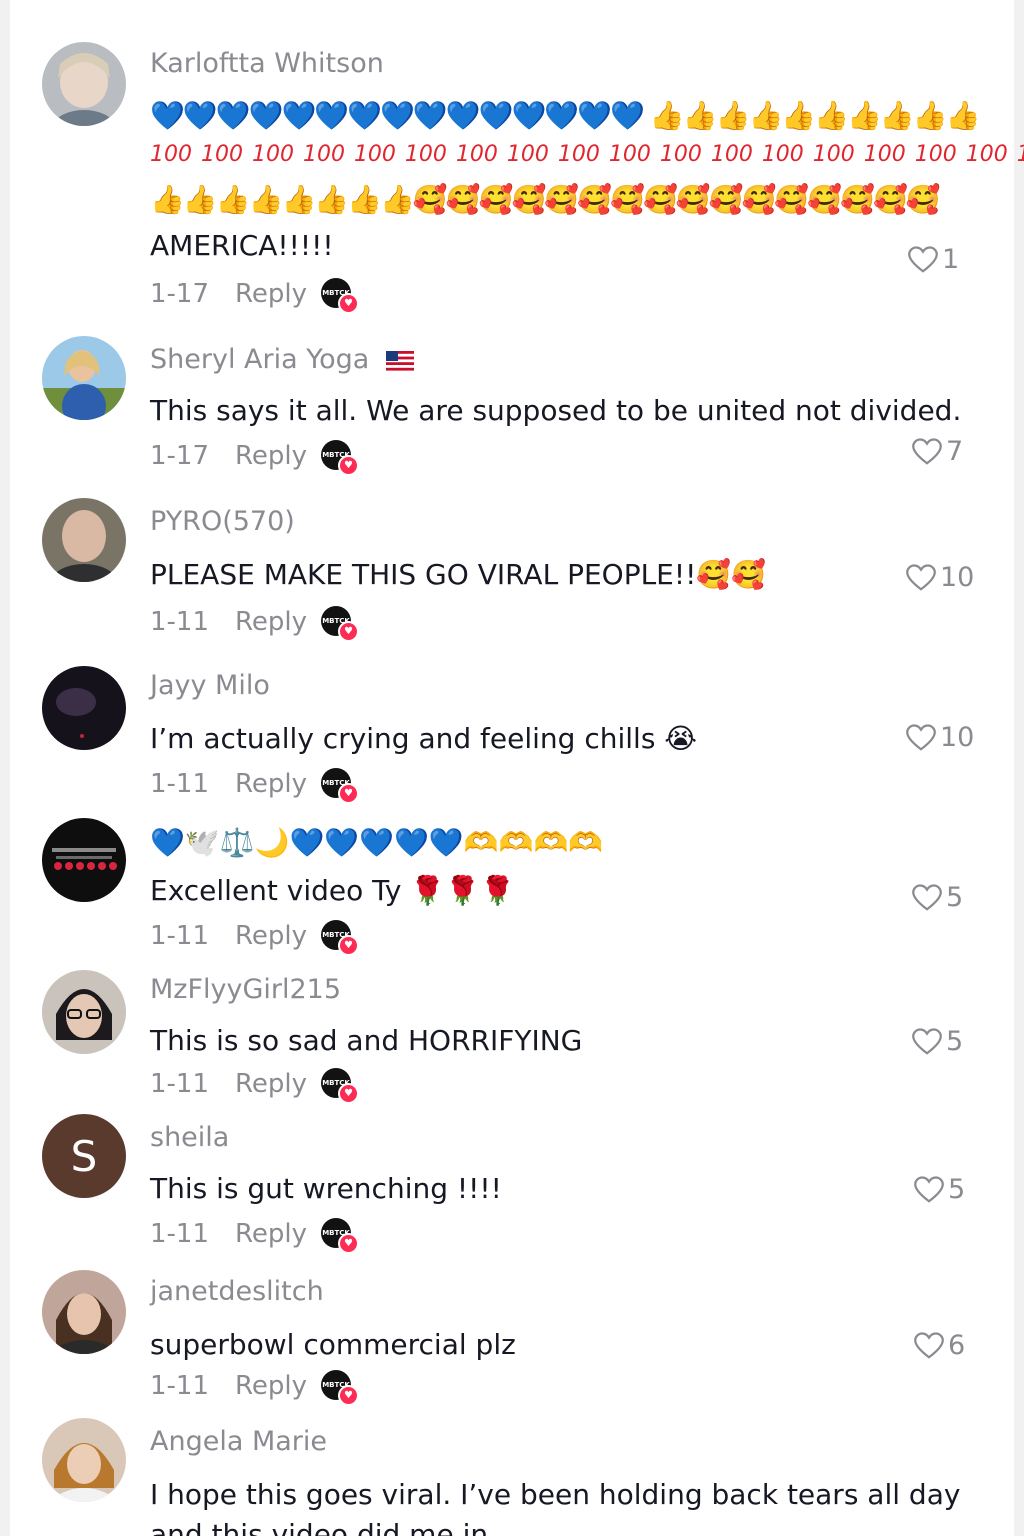 The width and height of the screenshot is (1024, 1536). I want to click on right-edge, so click(1019, 768).